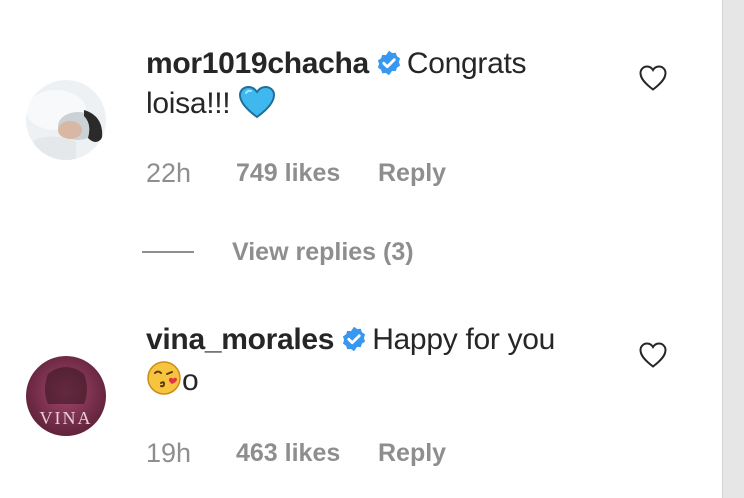 The image size is (744, 498). Describe the element at coordinates (371, 87) in the screenshot. I see `comment-body: mor1019chacha Congrats loisa!!!` at that location.